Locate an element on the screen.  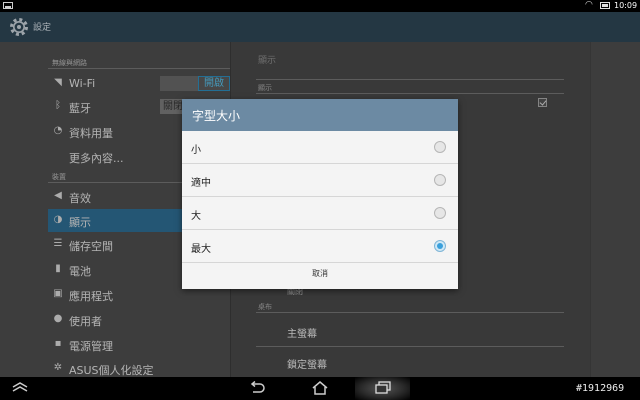
option-label: 小 is located at coordinates (196, 150).